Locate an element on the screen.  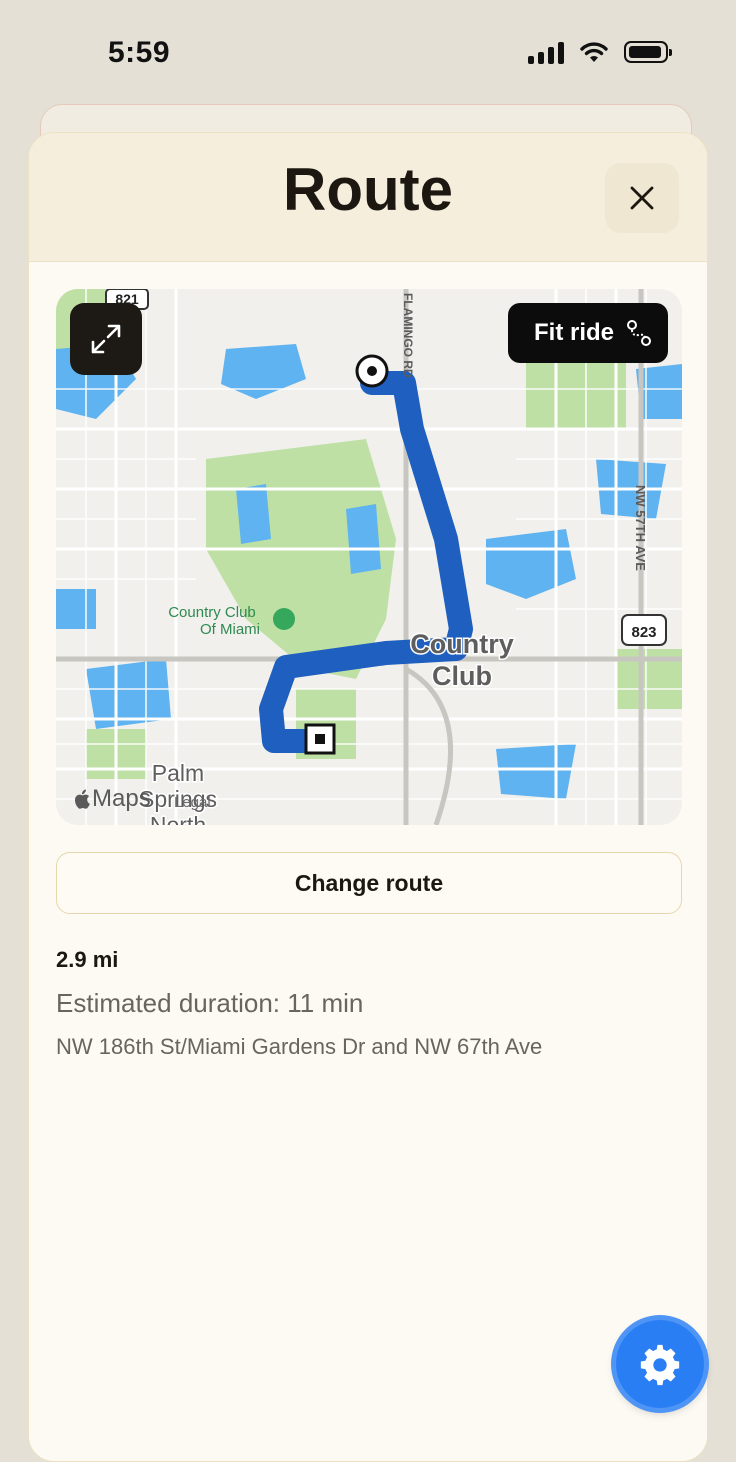
battery-icon is located at coordinates (648, 52).